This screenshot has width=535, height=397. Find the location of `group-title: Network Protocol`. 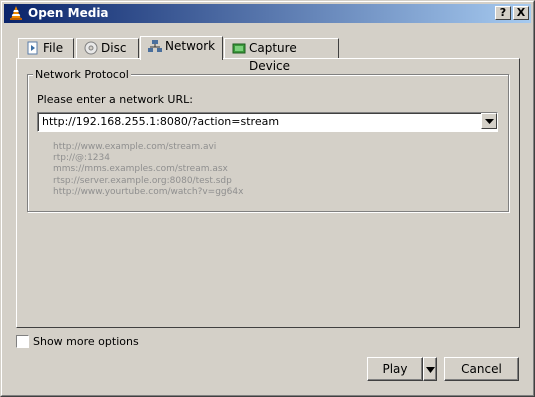

group-title: Network Protocol is located at coordinates (82, 74).